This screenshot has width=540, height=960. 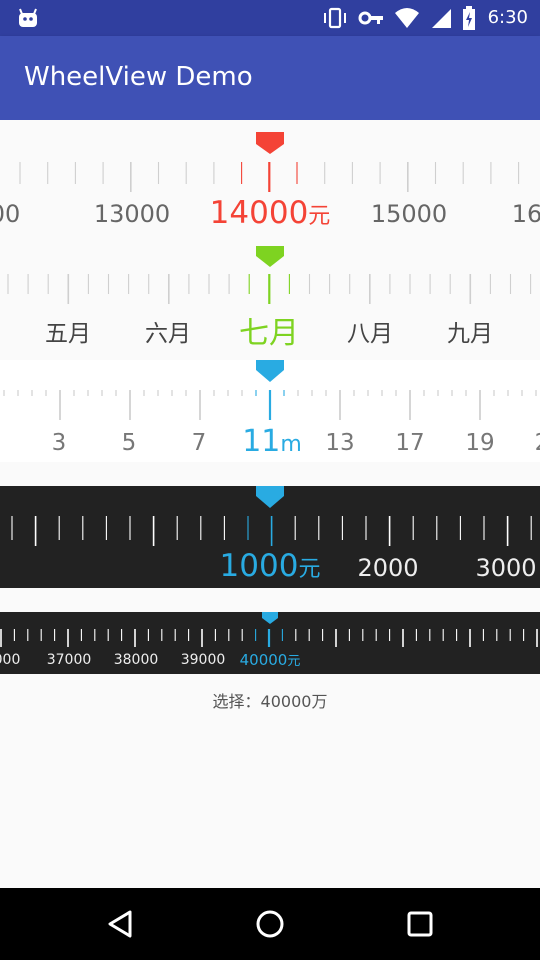 What do you see at coordinates (136, 660) in the screenshot?
I see `wheel-label: 38000` at bounding box center [136, 660].